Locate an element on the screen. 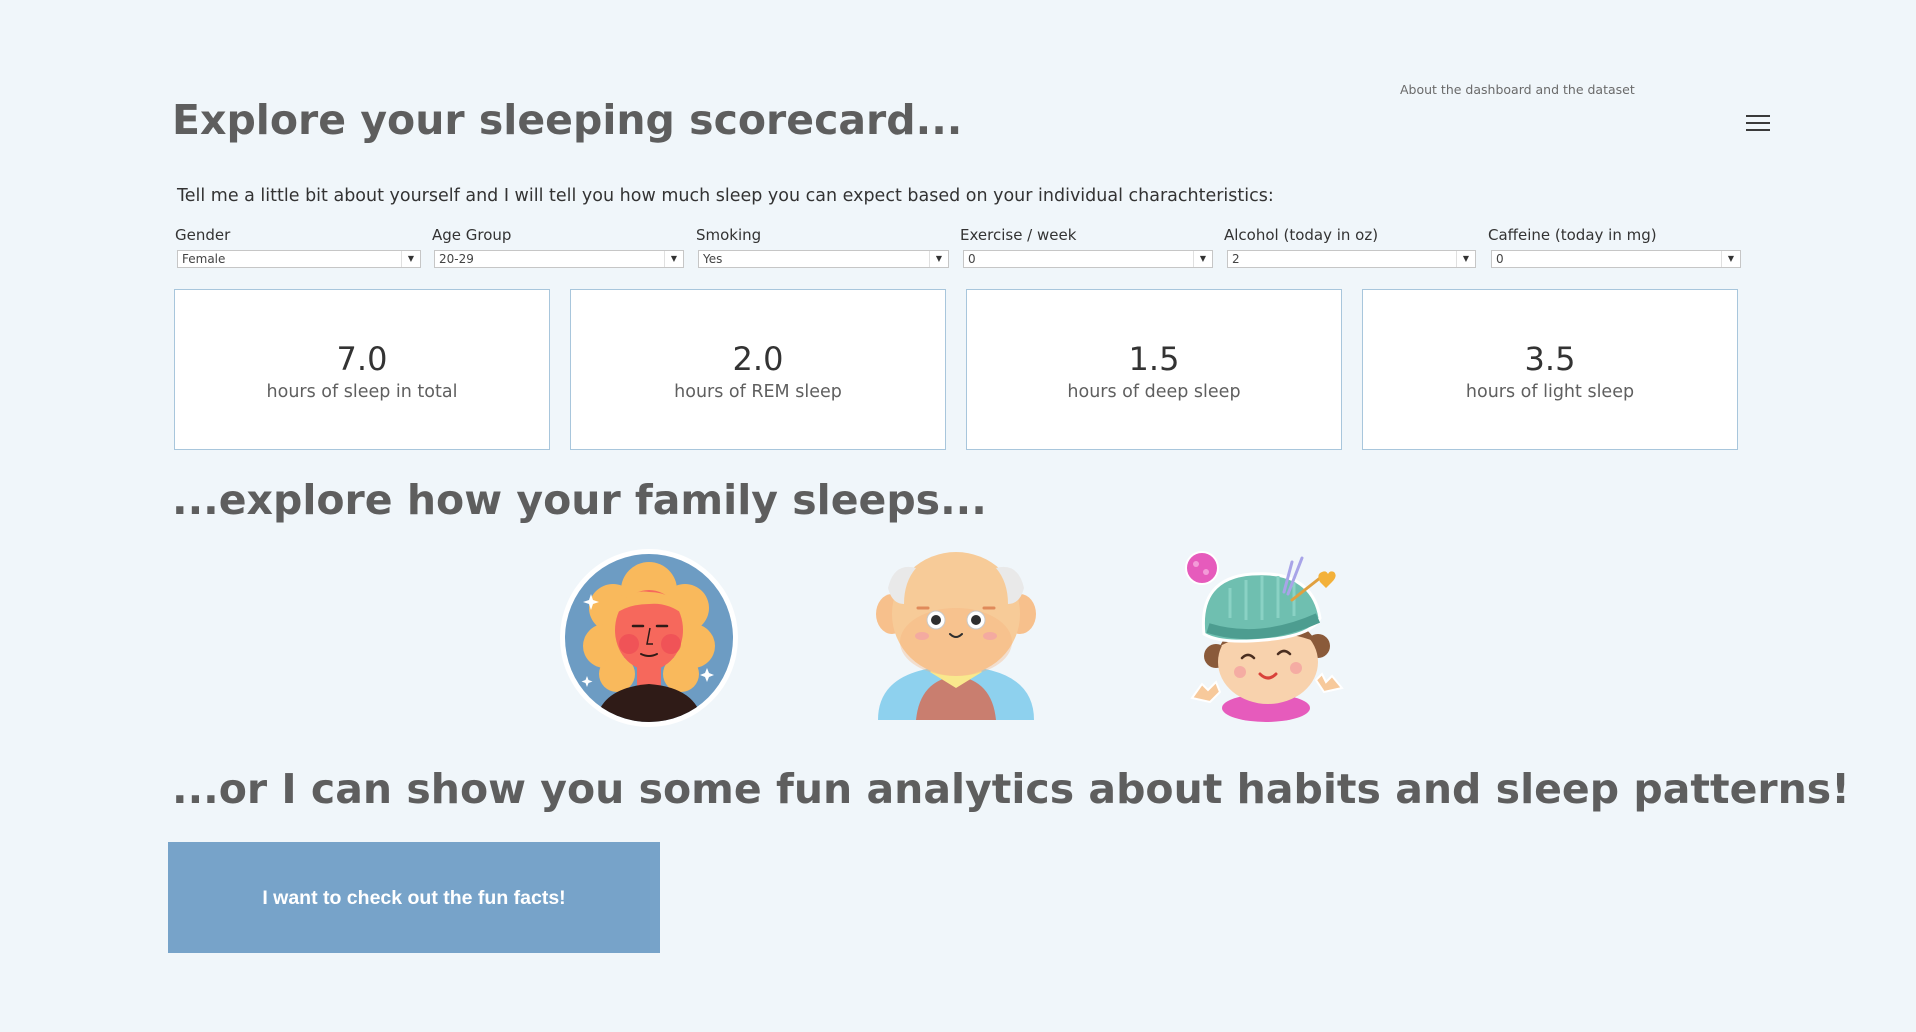 The width and height of the screenshot is (1916, 1032). kpi-label: hours of light sleep is located at coordinates (1550, 392).